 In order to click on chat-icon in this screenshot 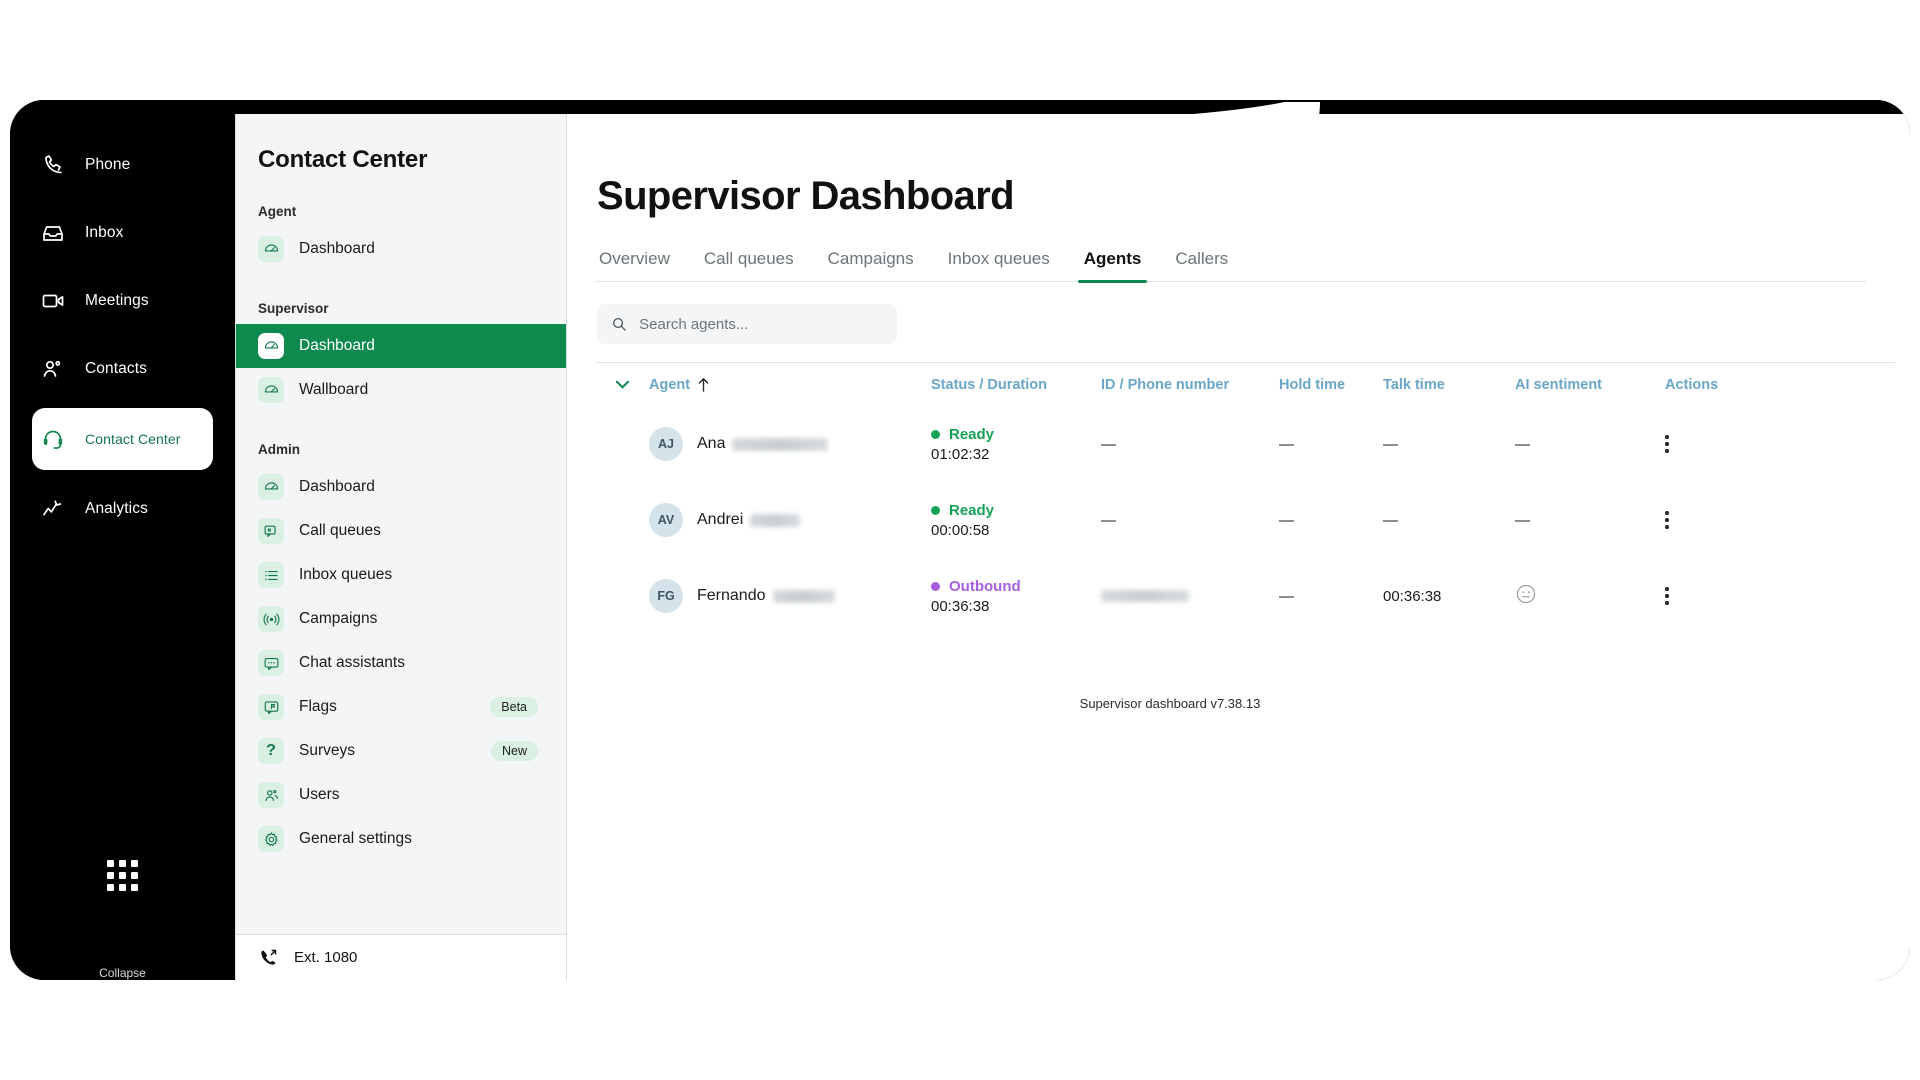, I will do `click(271, 663)`.